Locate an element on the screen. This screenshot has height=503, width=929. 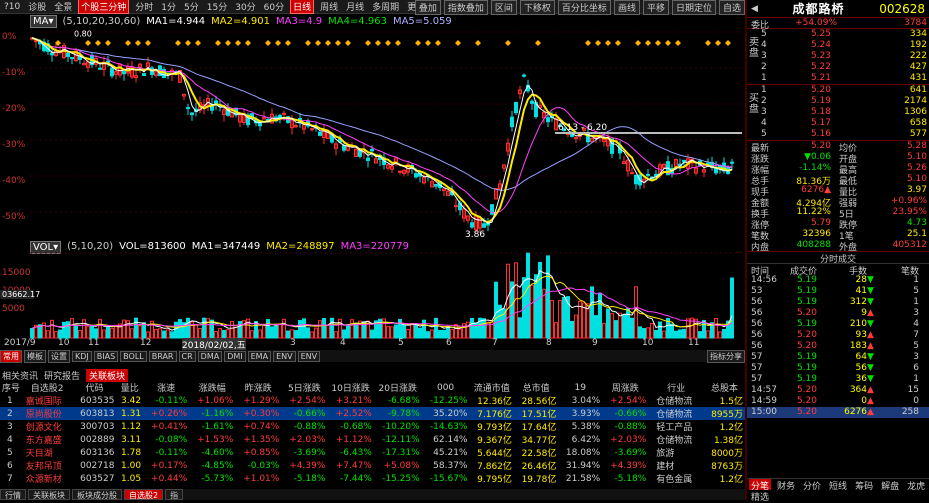
tb-30min: 30分 is located at coordinates (245, 6).